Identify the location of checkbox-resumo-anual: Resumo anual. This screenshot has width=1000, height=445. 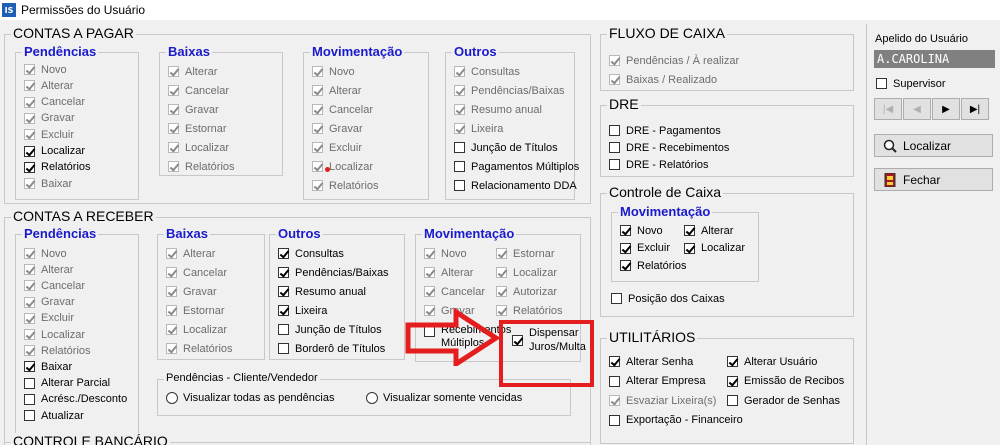
(498, 109).